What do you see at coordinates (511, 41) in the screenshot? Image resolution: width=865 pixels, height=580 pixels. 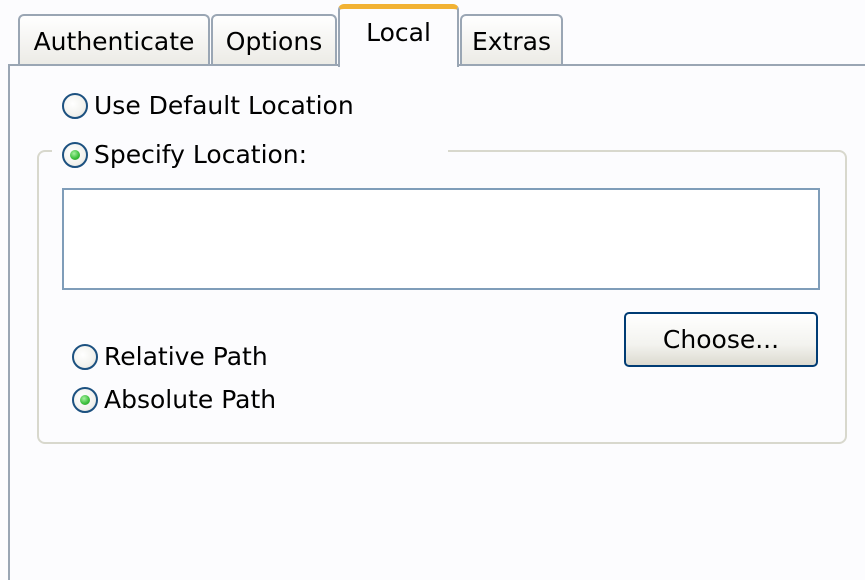 I see `tab-extras-label: Extras` at bounding box center [511, 41].